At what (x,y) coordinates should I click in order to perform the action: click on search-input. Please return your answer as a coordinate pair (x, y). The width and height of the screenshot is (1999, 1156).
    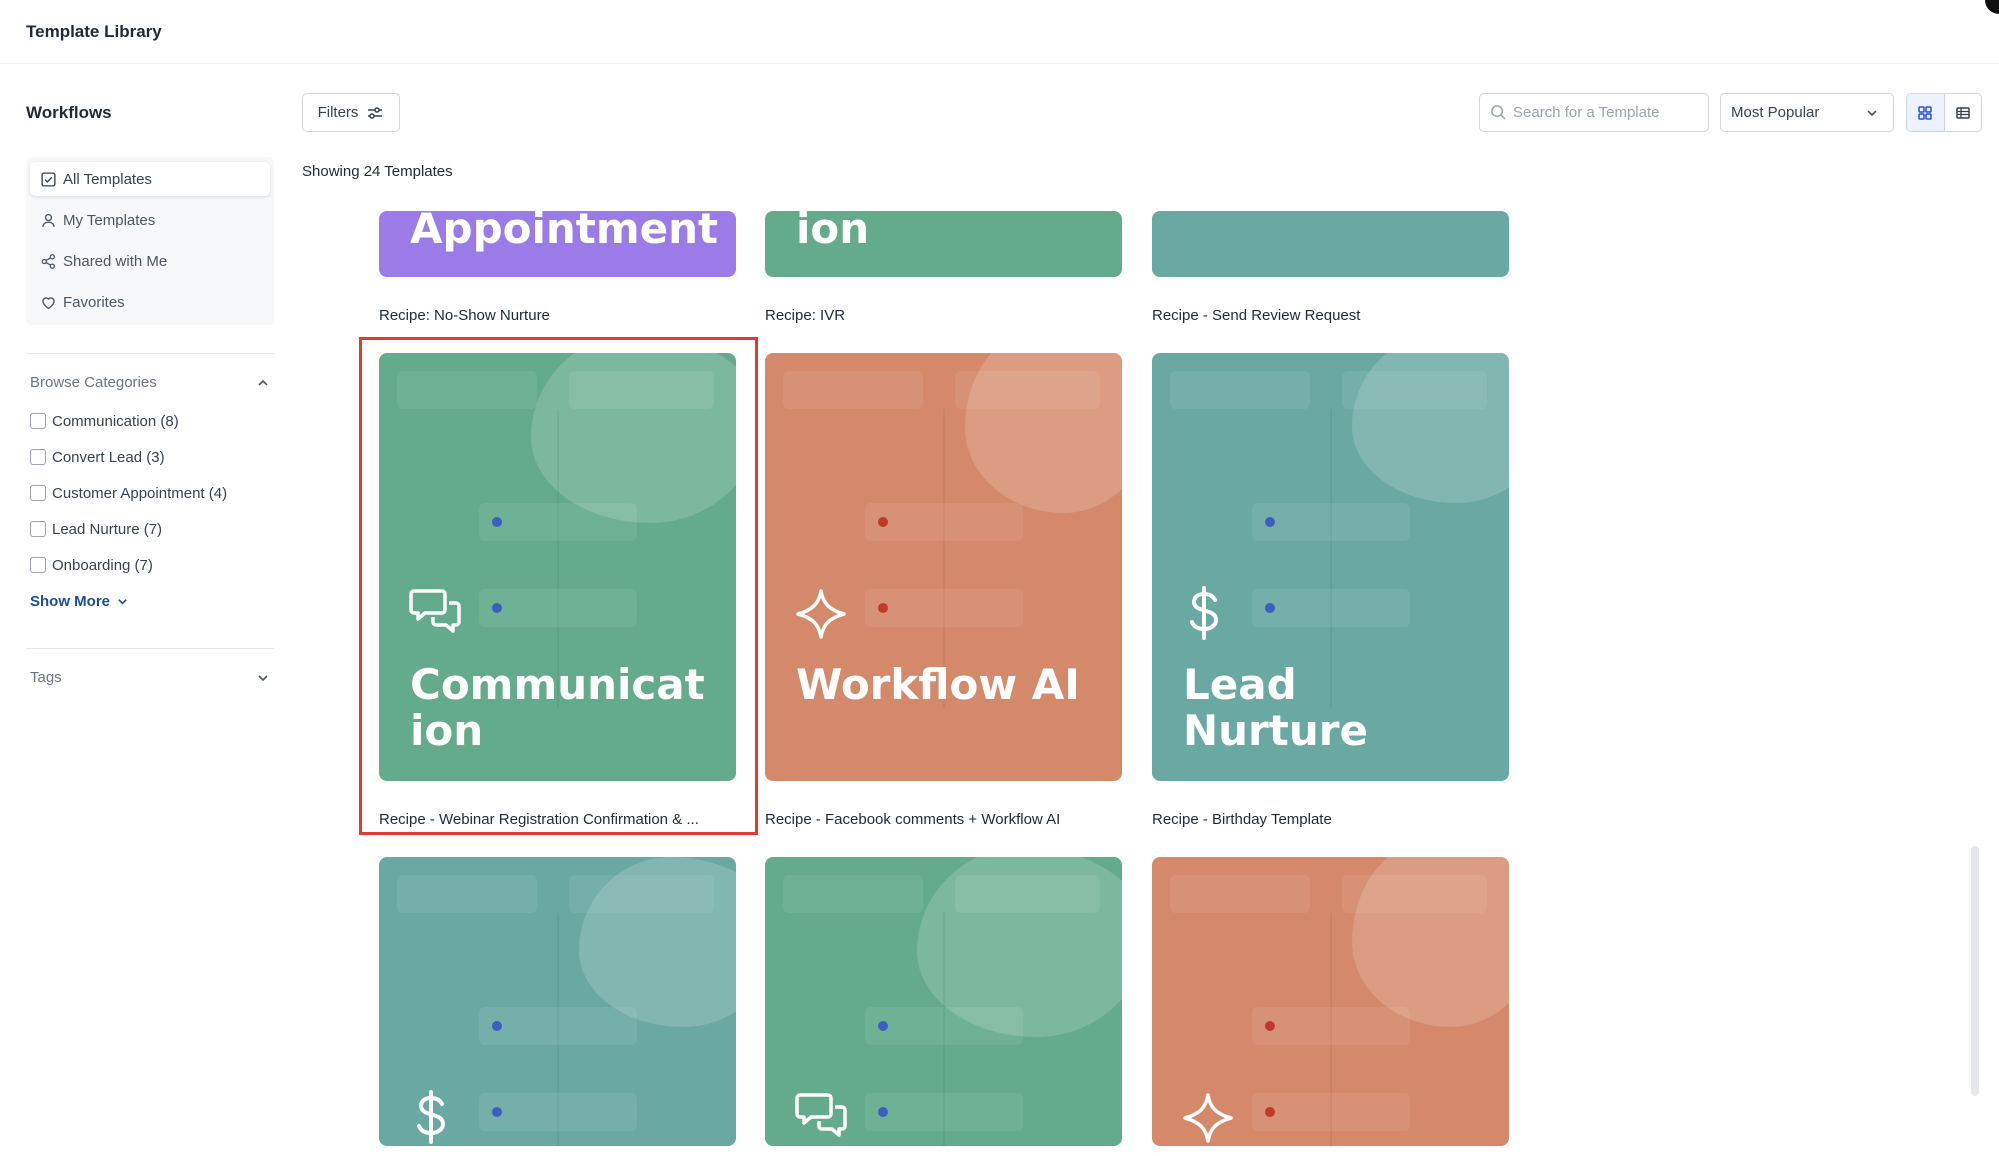
    Looking at the image, I should click on (1603, 112).